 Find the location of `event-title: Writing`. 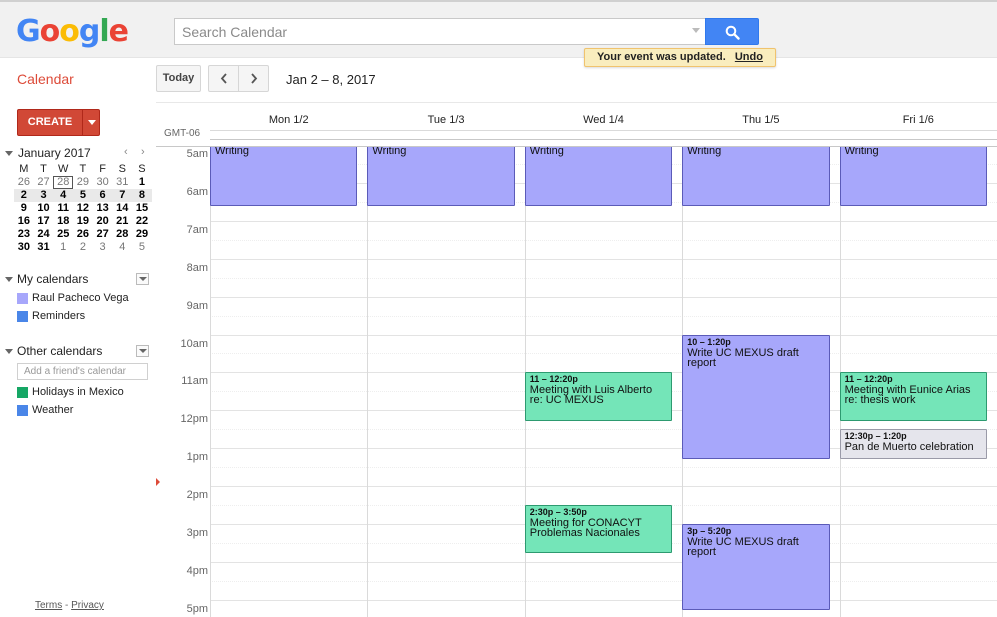

event-title: Writing is located at coordinates (389, 151).